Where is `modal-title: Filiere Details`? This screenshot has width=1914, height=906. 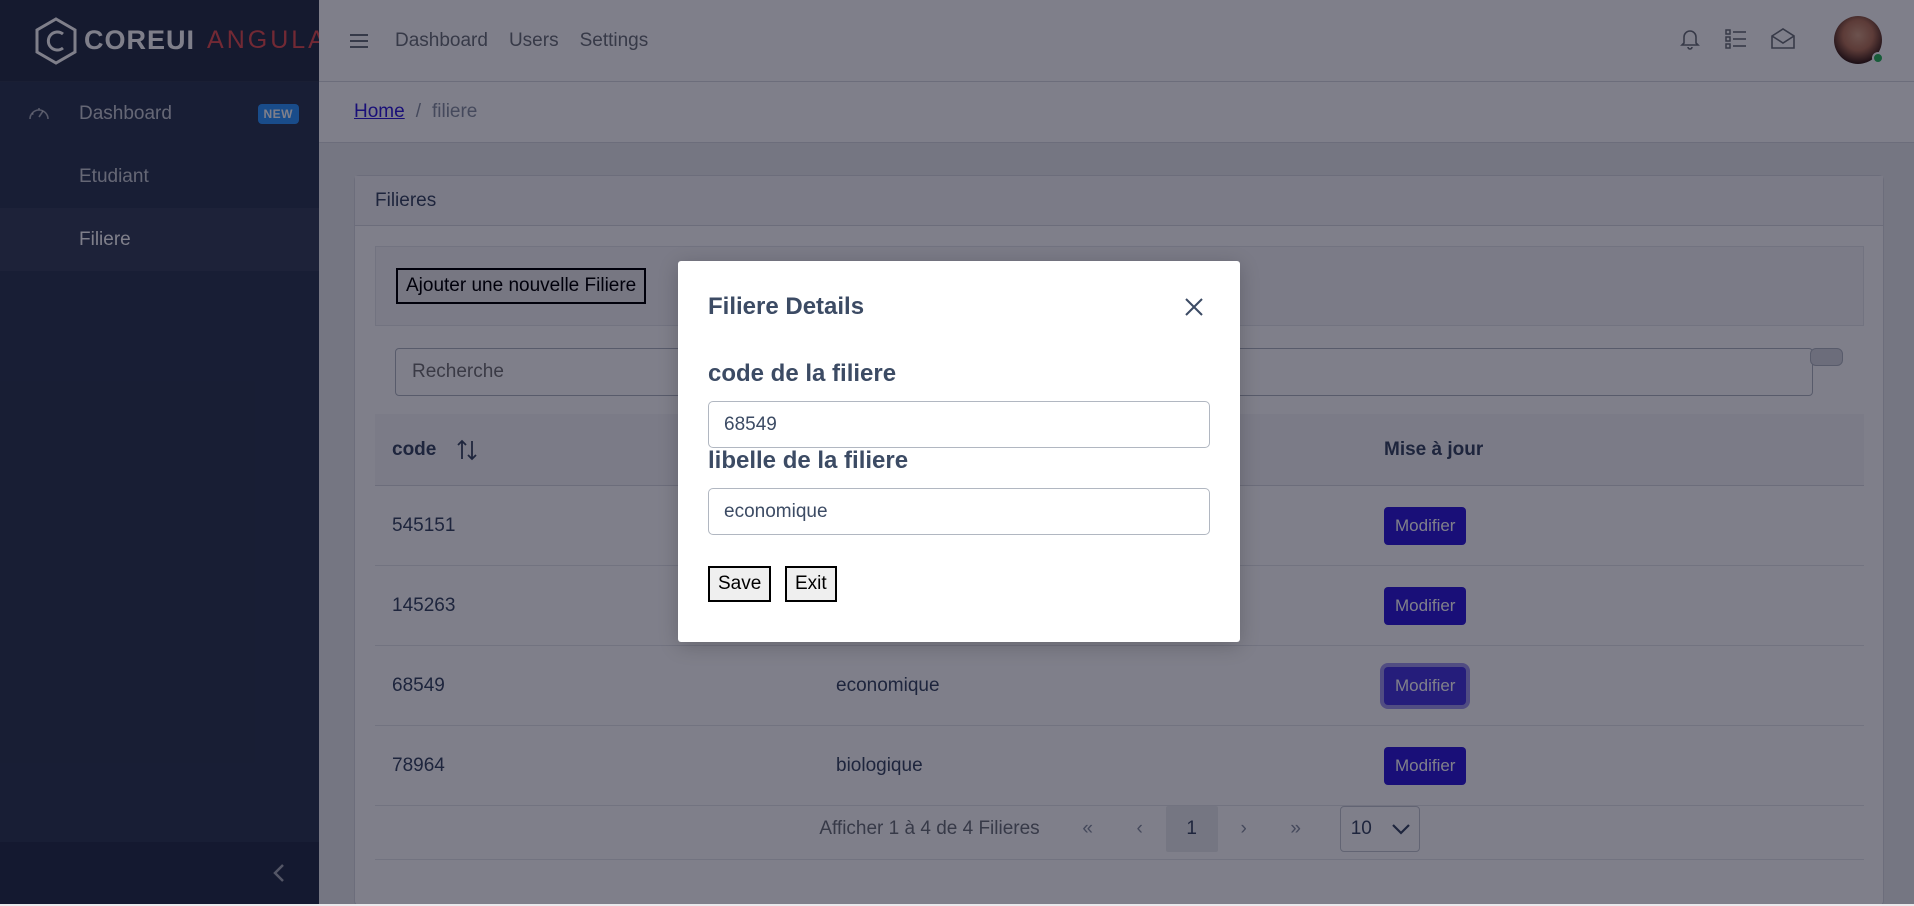 modal-title: Filiere Details is located at coordinates (786, 306).